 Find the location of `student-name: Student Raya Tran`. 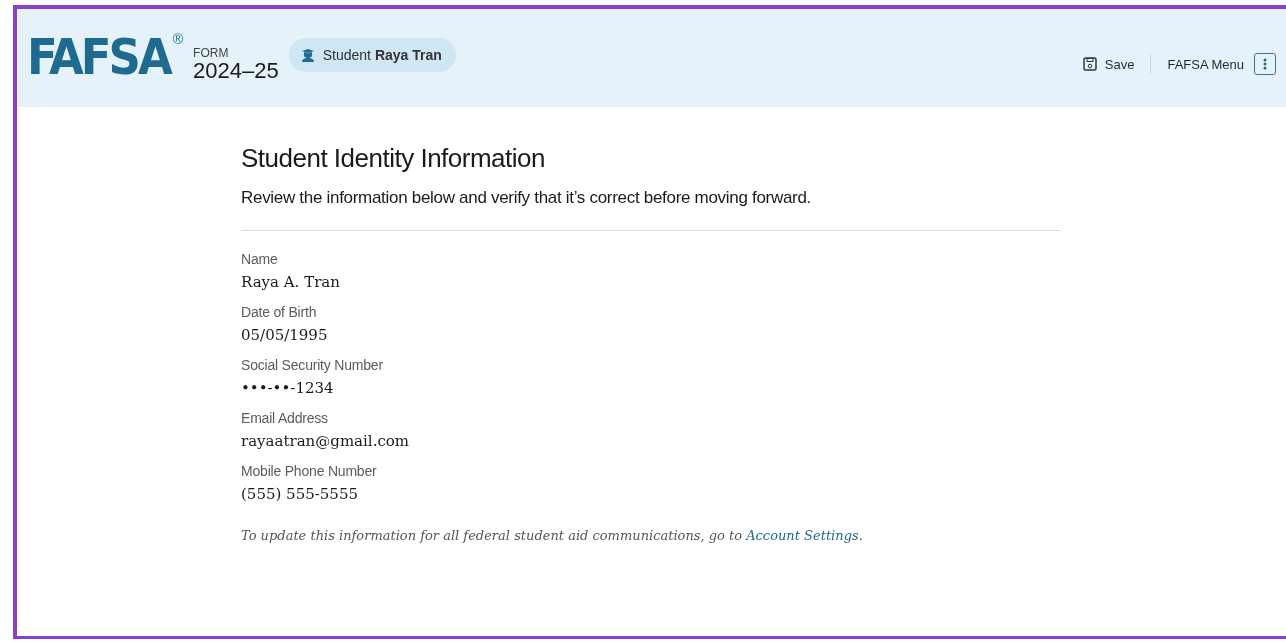

student-name: Student Raya Tran is located at coordinates (382, 55).